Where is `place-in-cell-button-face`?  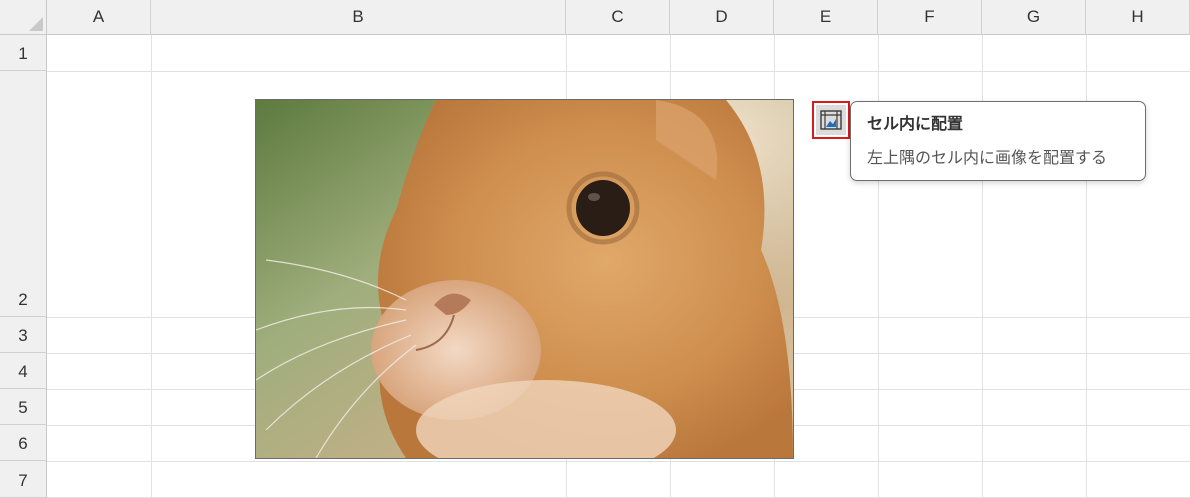 place-in-cell-button-face is located at coordinates (831, 120).